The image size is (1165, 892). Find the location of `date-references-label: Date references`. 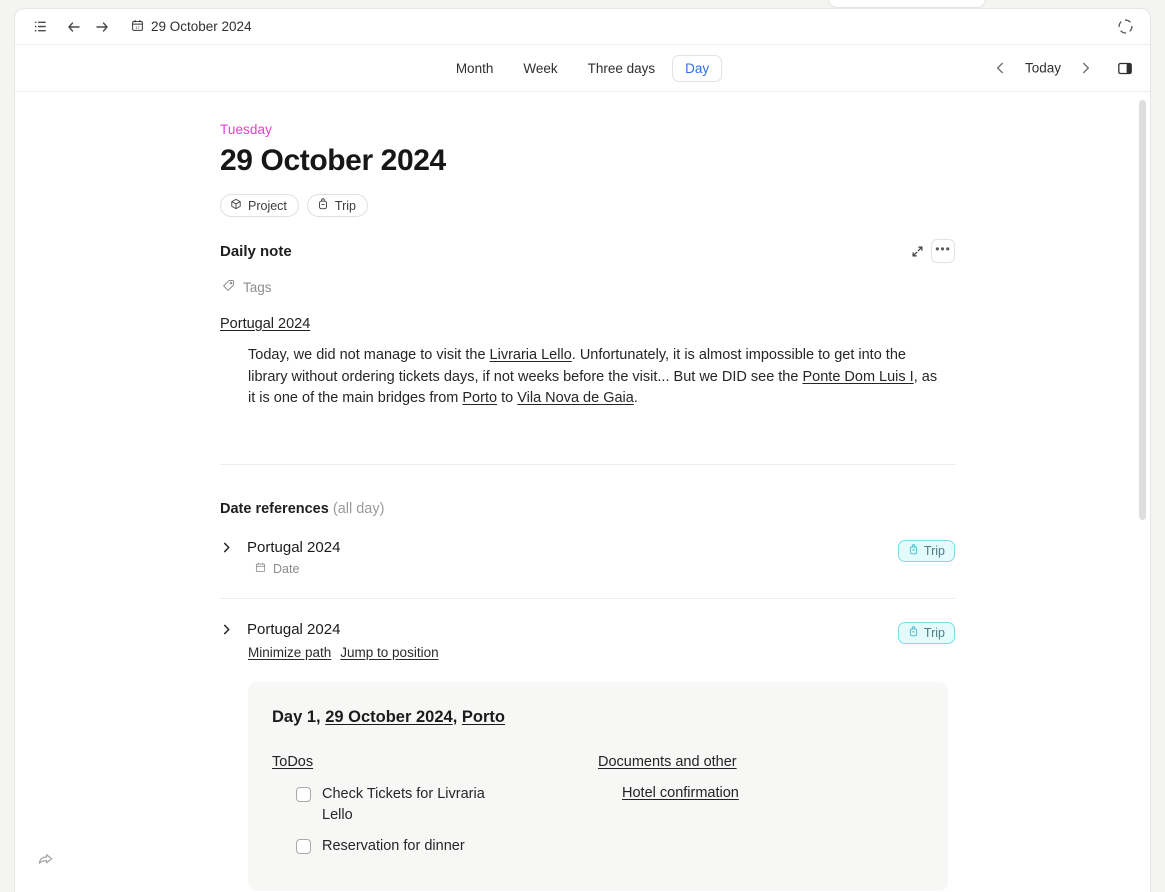

date-references-label: Date references is located at coordinates (274, 508).